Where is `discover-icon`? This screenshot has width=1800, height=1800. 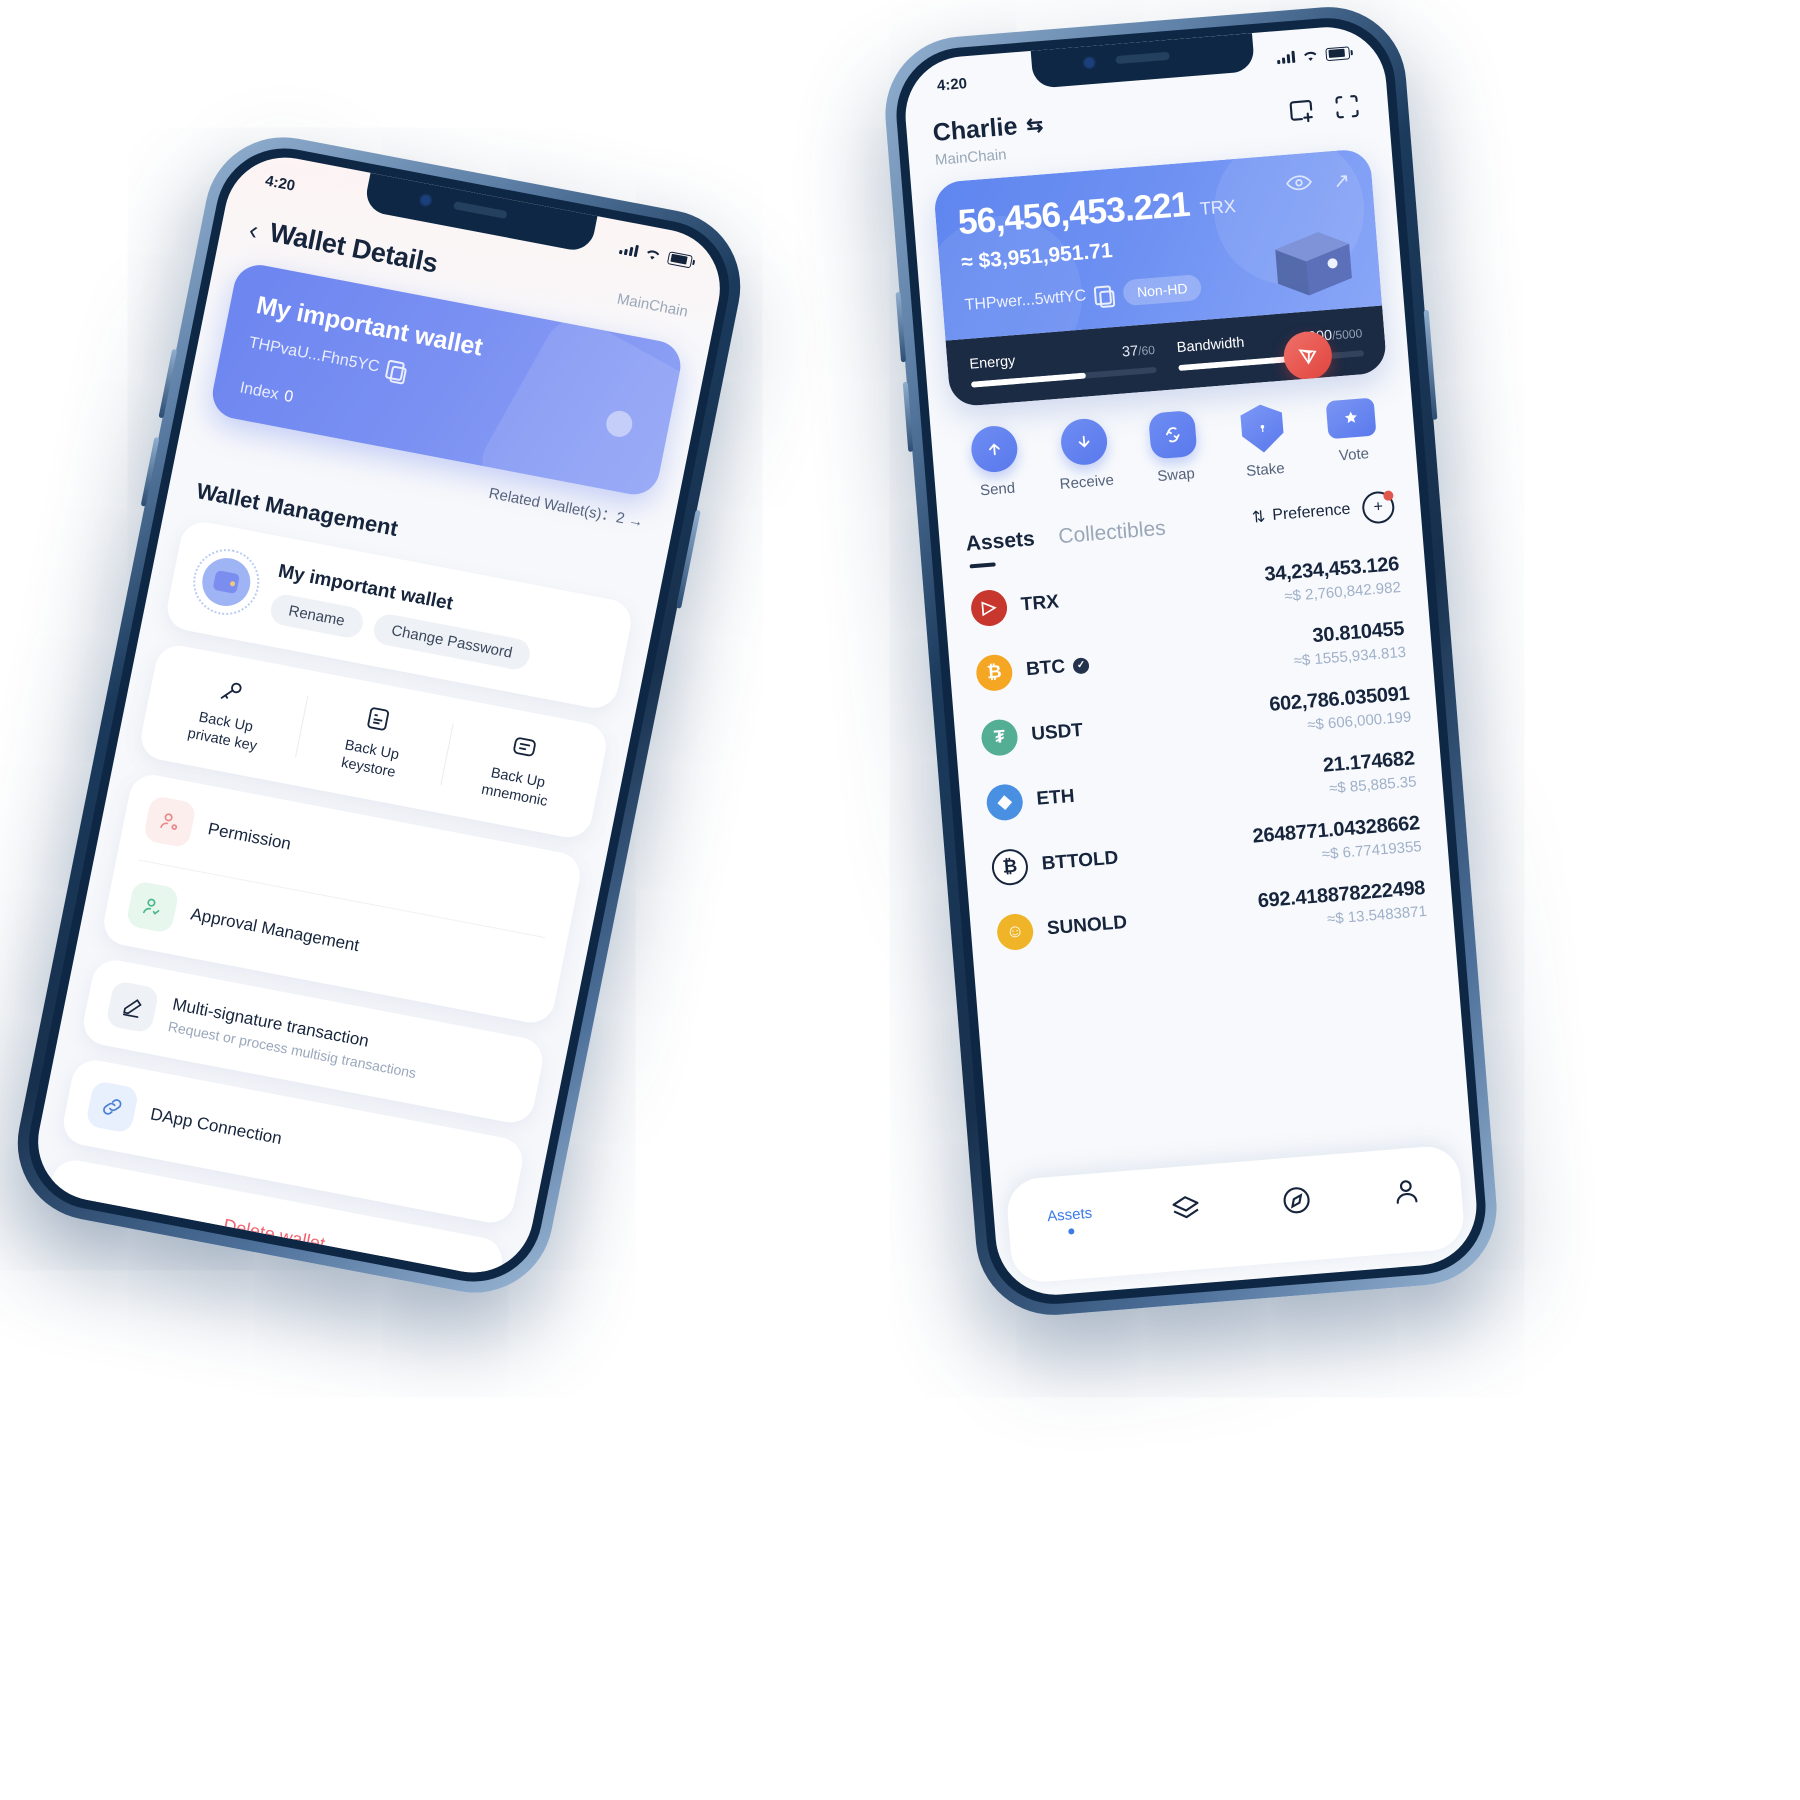 discover-icon is located at coordinates (1296, 1204).